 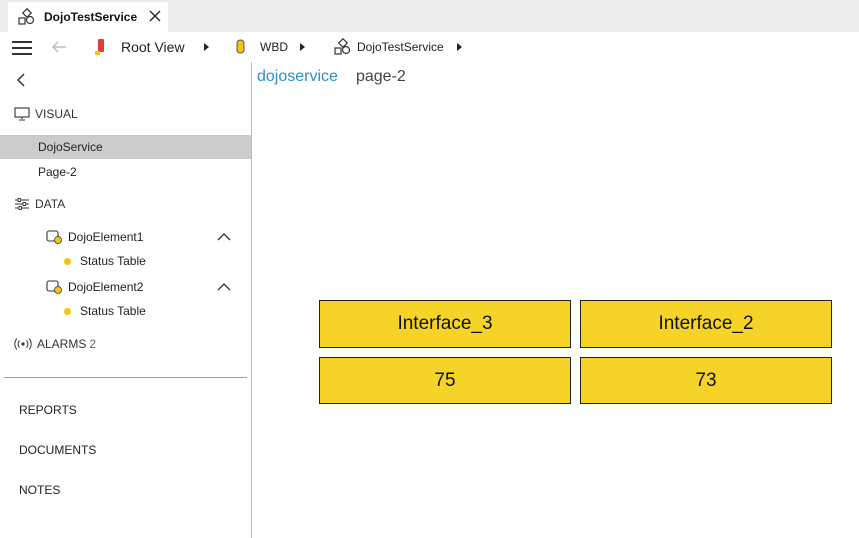 I want to click on breadcrumb-link-dojoservice: dojoservice, so click(x=297, y=77).